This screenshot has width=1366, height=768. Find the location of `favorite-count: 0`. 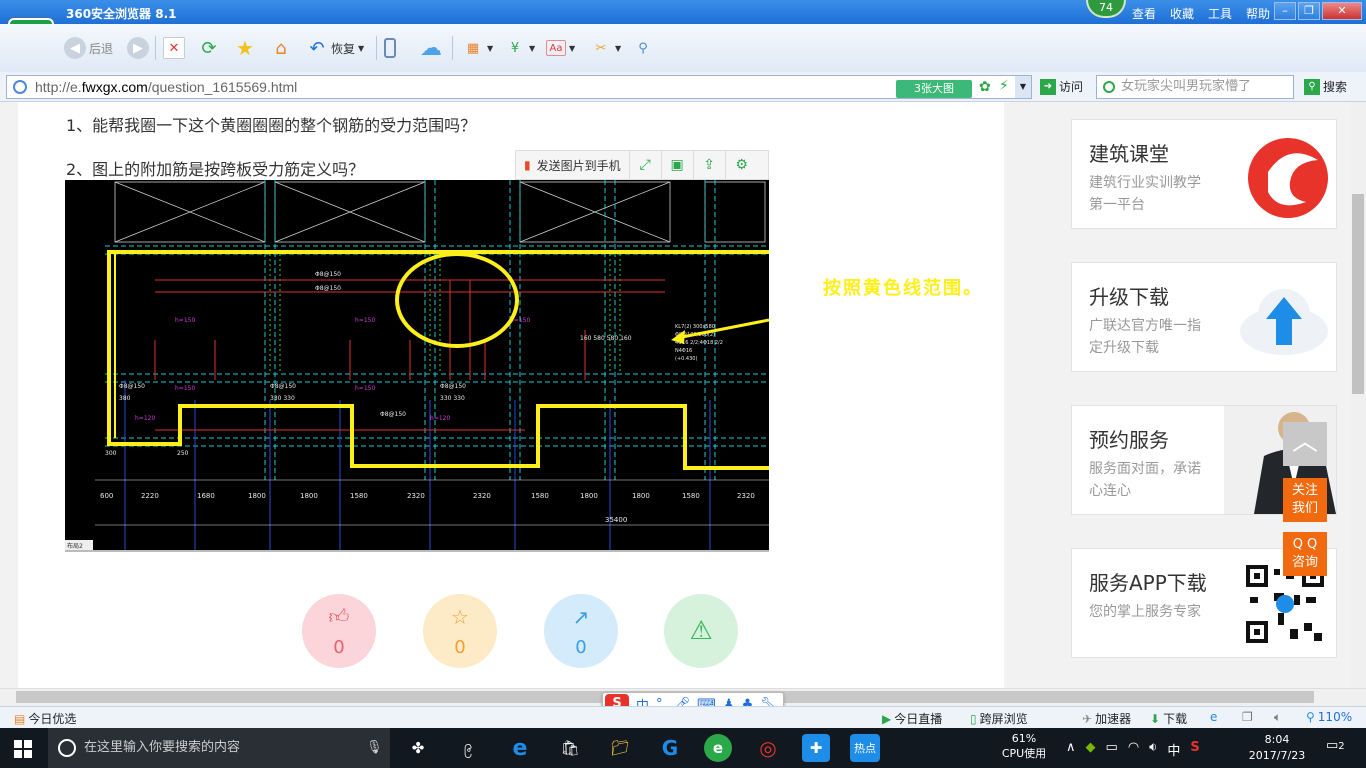

favorite-count: 0 is located at coordinates (460, 647).